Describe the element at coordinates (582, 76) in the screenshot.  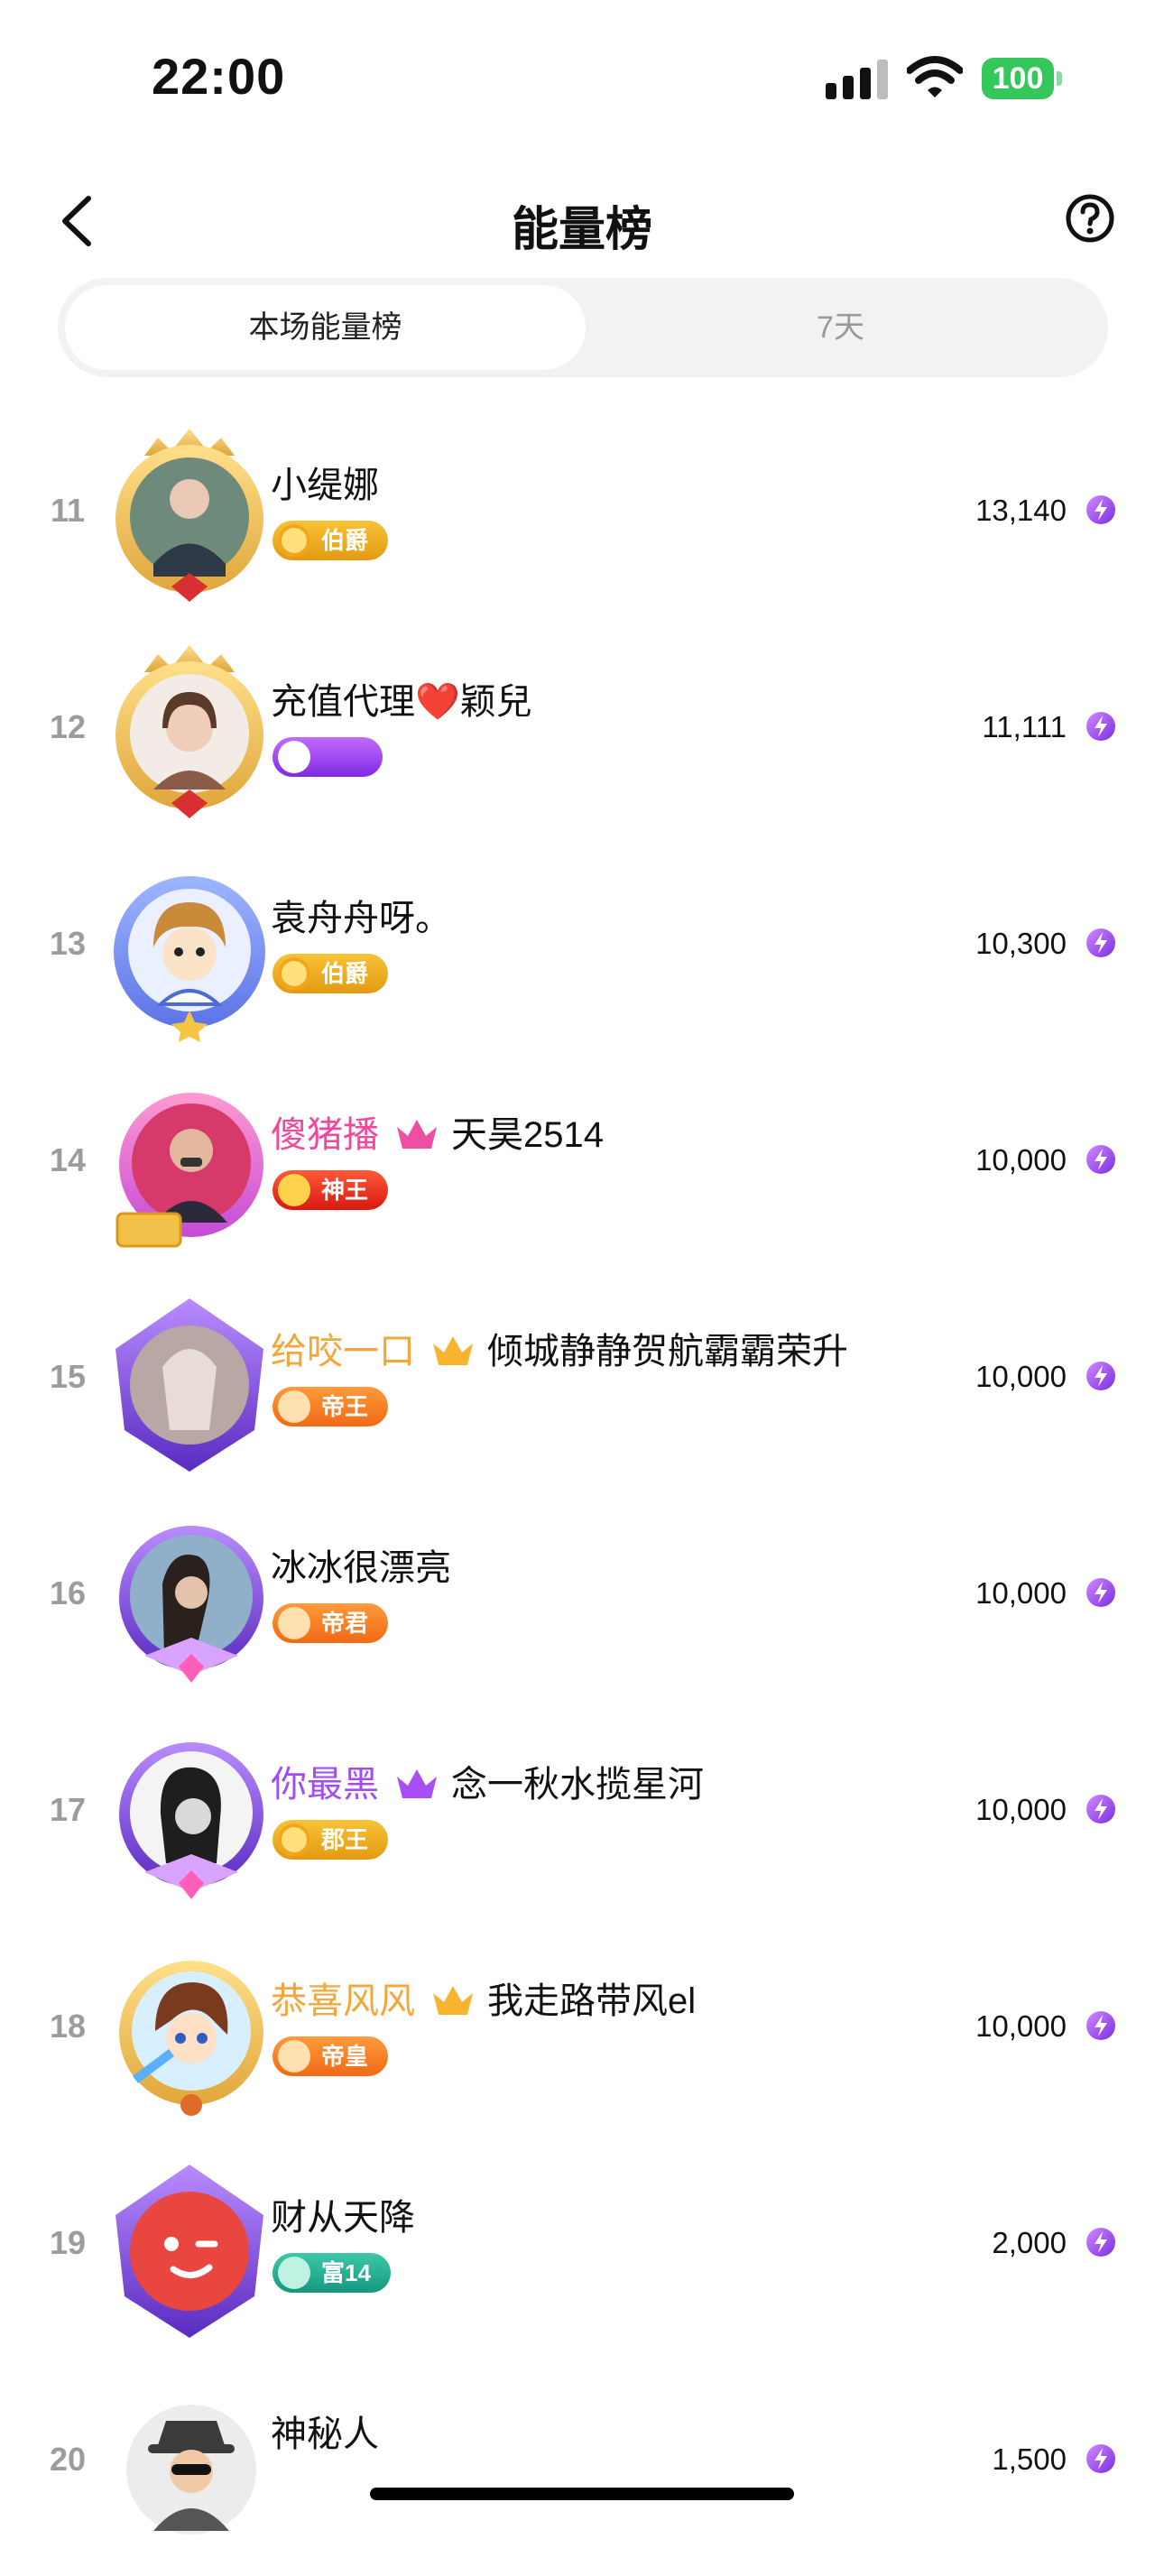
I see `status-bar: 22:00 100` at that location.